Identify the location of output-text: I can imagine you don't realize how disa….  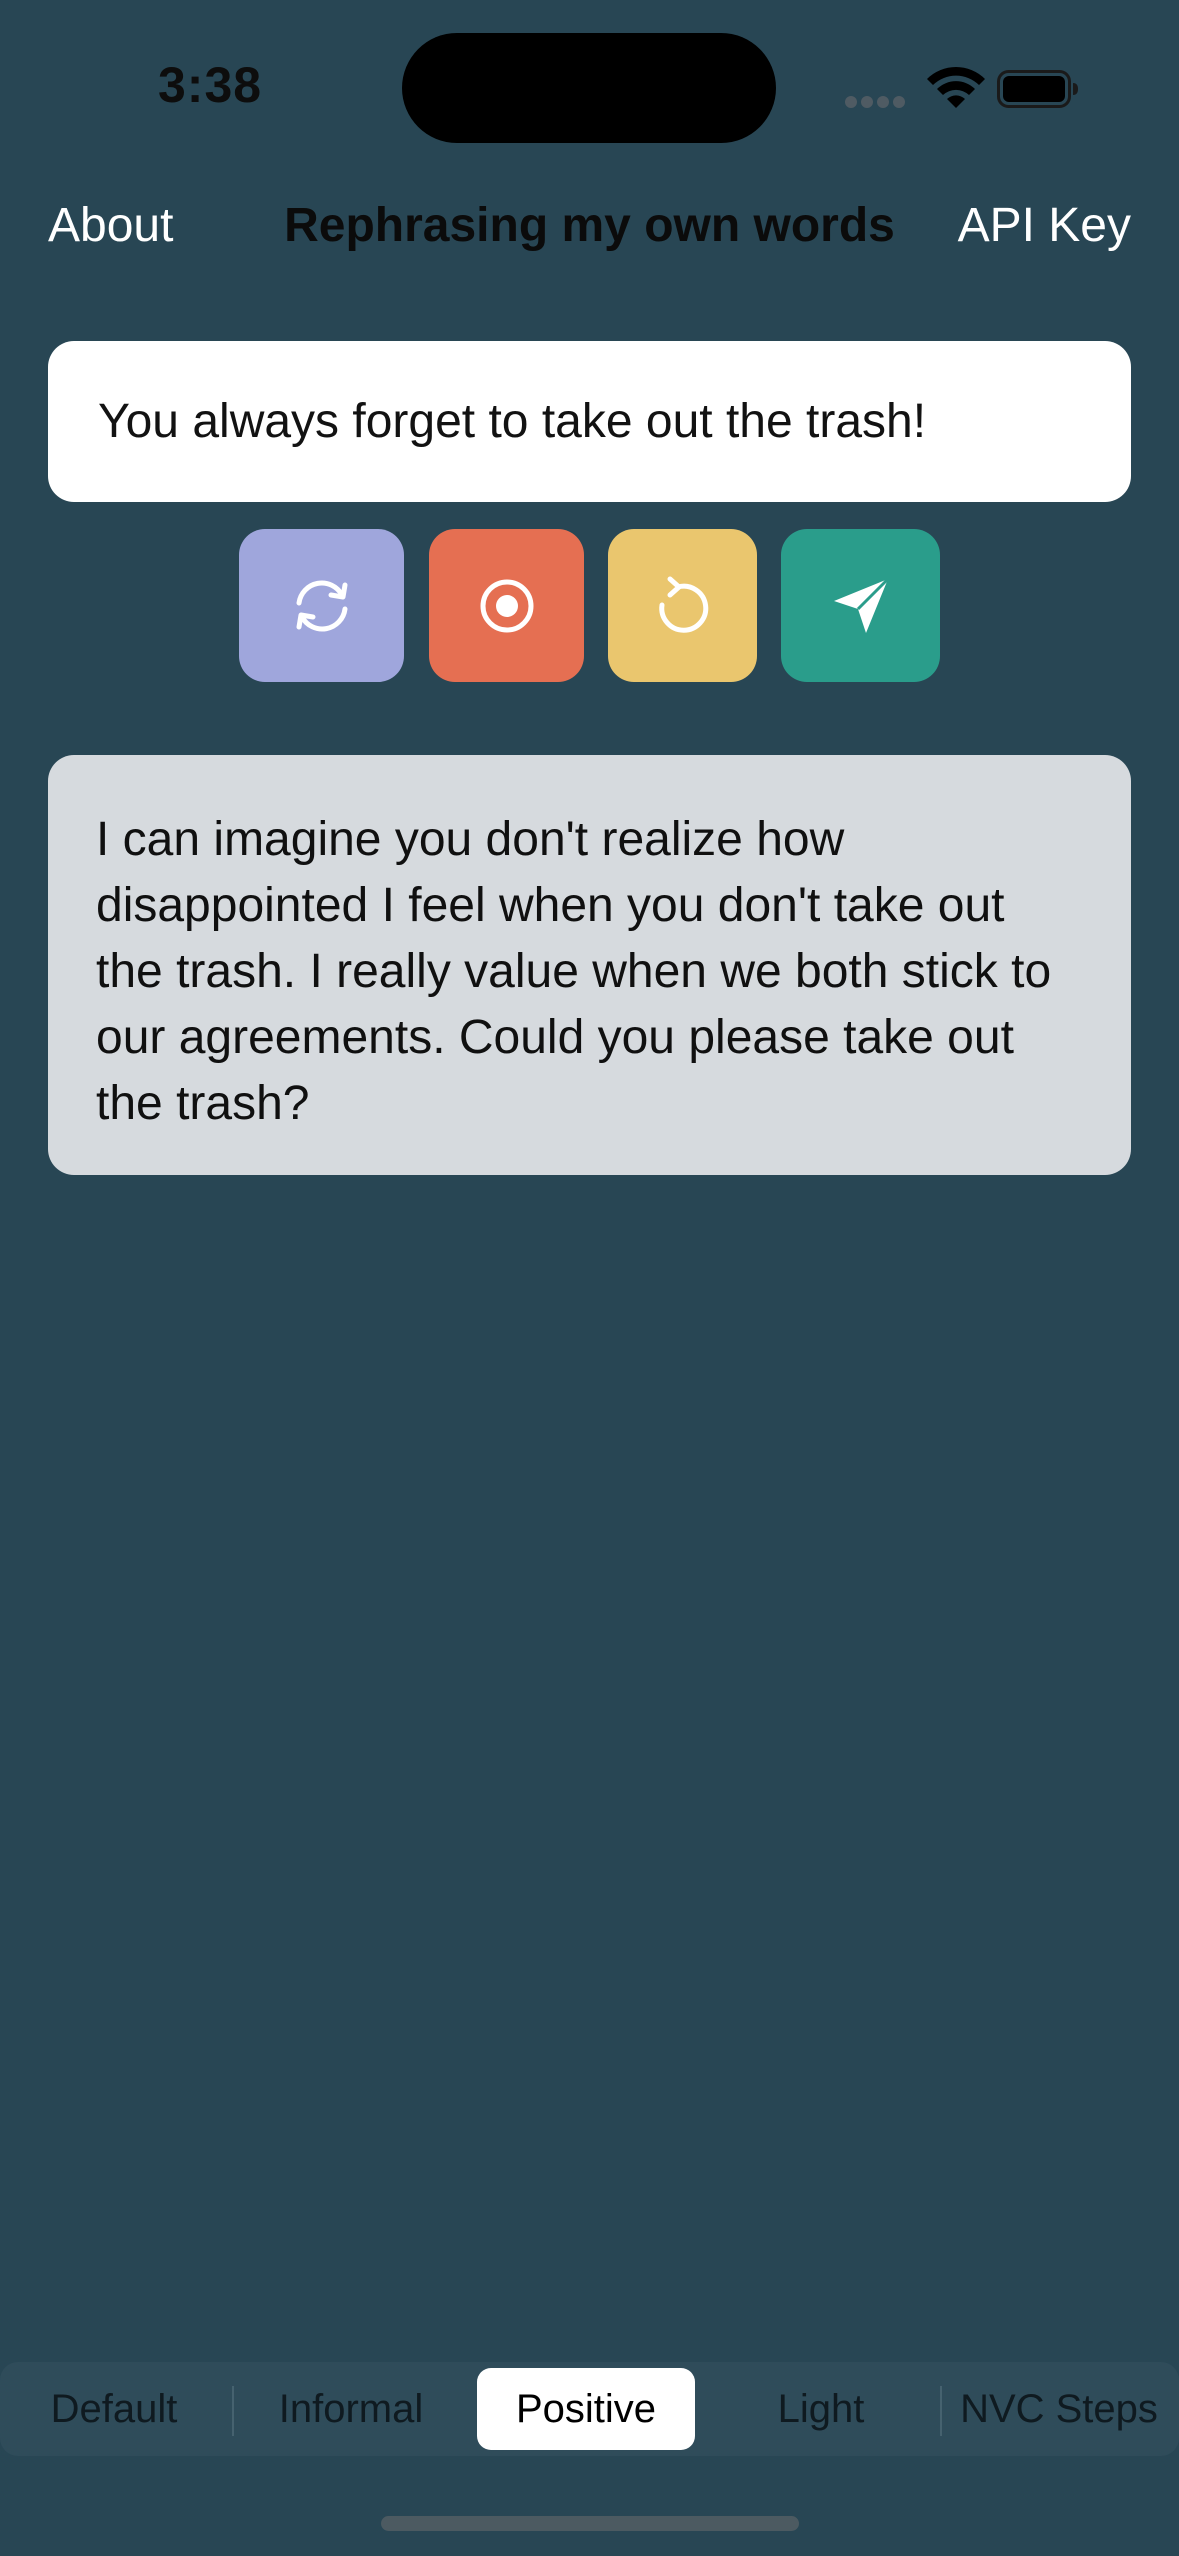
(574, 971).